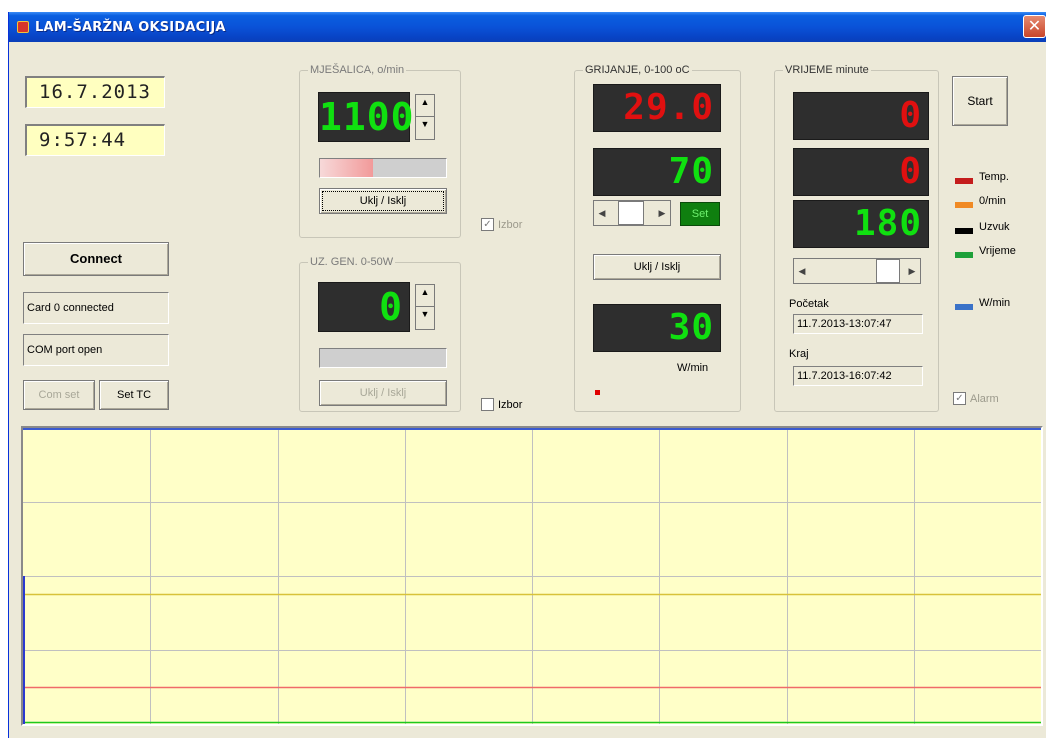 This screenshot has width=1046, height=738. I want to click on start-button: Start, so click(980, 101).